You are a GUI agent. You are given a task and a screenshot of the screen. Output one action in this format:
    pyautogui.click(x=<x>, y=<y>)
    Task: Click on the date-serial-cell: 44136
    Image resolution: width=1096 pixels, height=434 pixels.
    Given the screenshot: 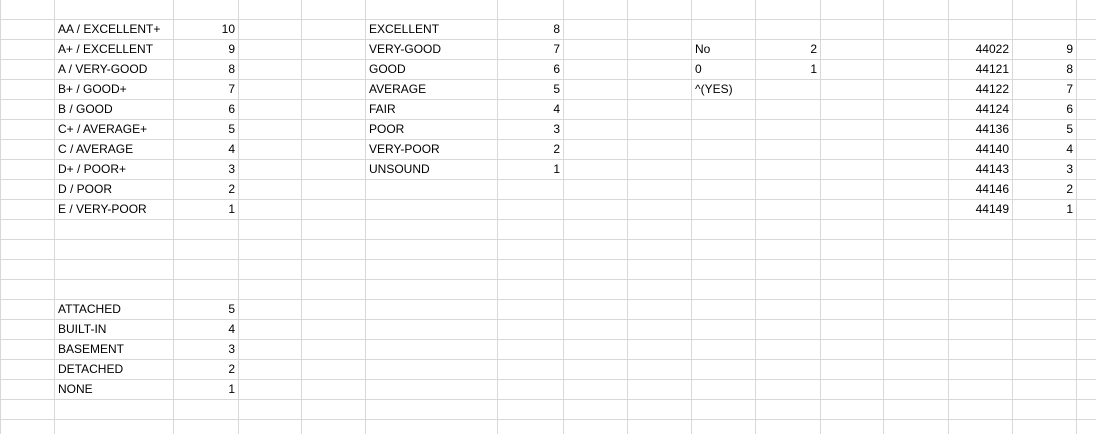 What is the action you would take?
    pyautogui.click(x=980, y=129)
    